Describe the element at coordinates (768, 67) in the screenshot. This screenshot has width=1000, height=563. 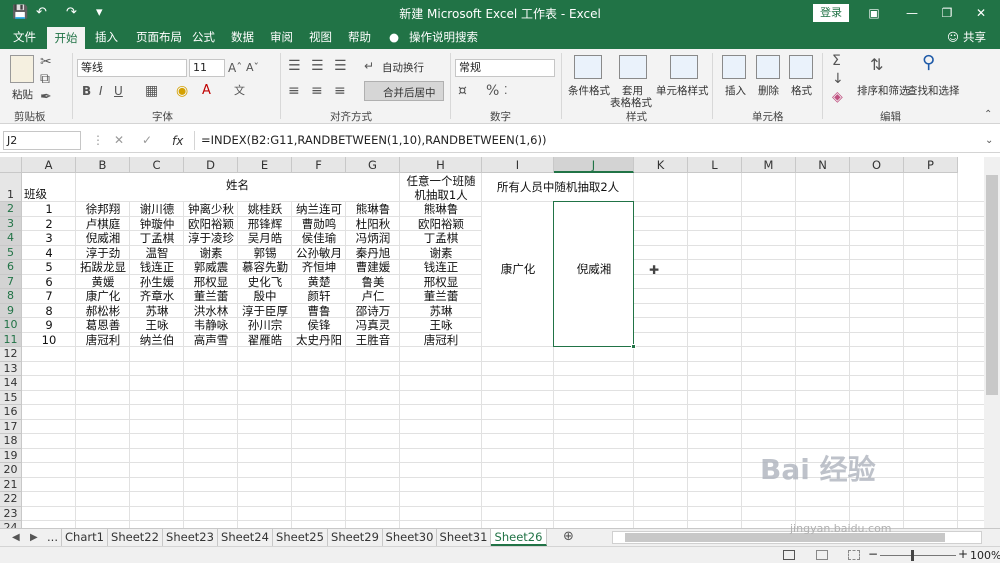
I see `delete-cells-icon` at that location.